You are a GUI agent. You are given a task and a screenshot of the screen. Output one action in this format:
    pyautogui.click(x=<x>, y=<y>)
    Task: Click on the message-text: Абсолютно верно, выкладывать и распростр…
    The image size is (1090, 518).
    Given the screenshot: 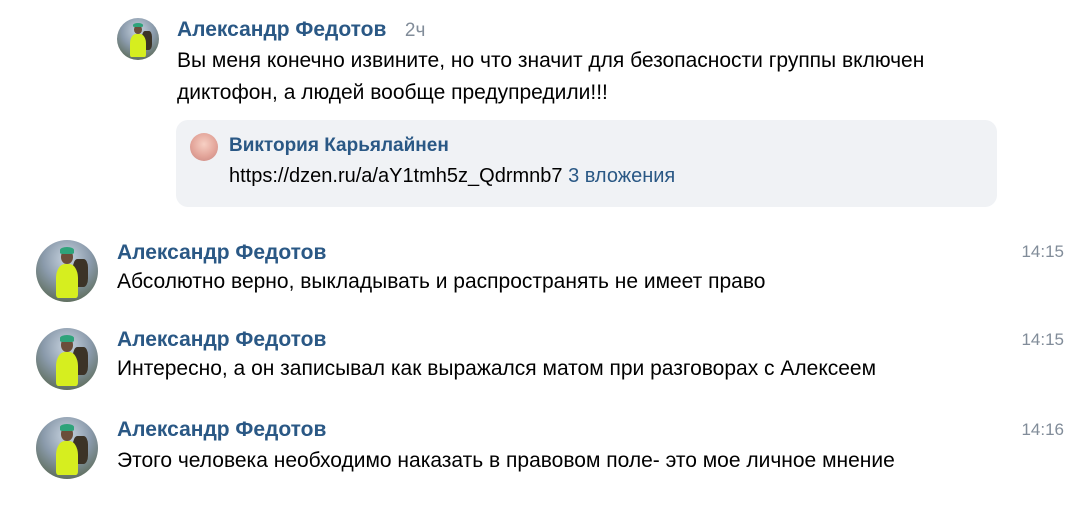 What is the action you would take?
    pyautogui.click(x=441, y=281)
    